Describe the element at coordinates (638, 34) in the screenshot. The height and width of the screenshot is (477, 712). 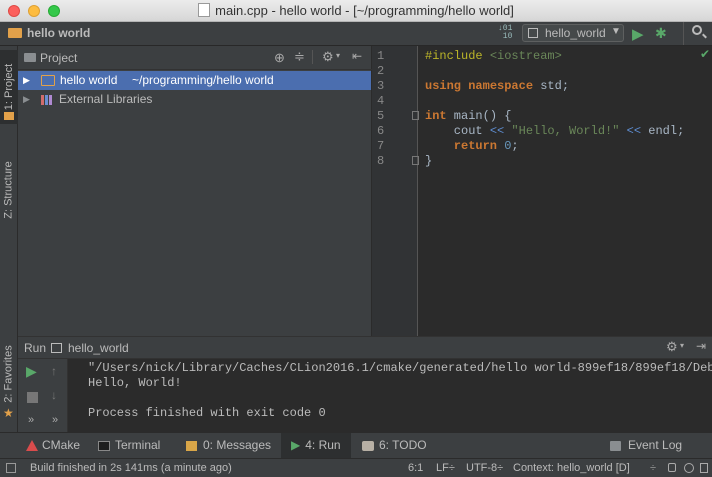
I see `run-icon: ▶` at that location.